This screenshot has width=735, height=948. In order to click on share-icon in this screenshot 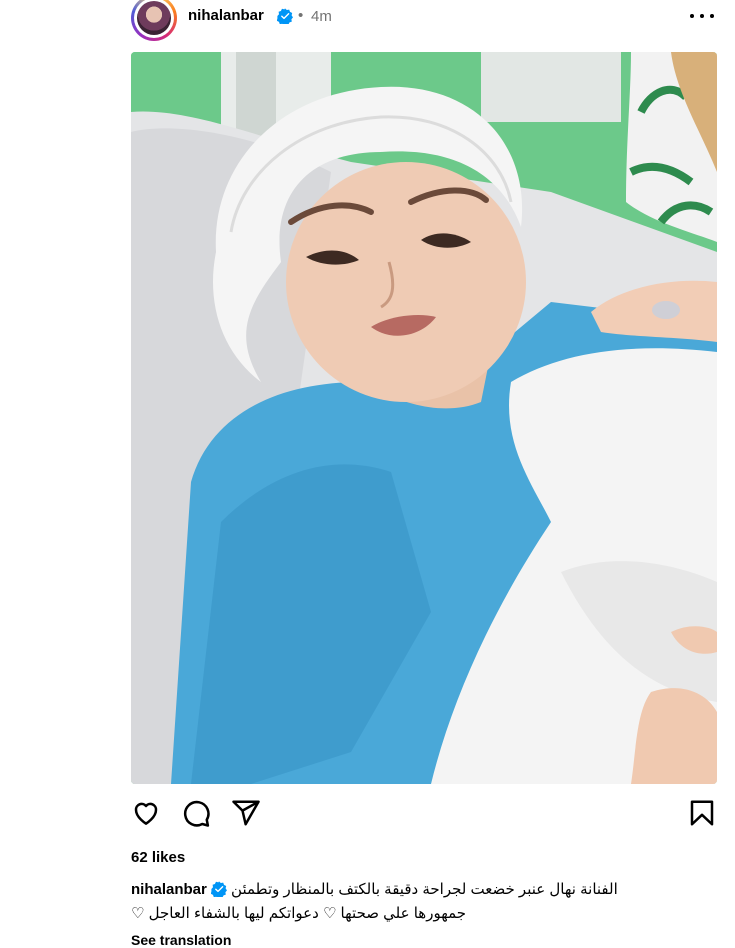, I will do `click(246, 813)`.